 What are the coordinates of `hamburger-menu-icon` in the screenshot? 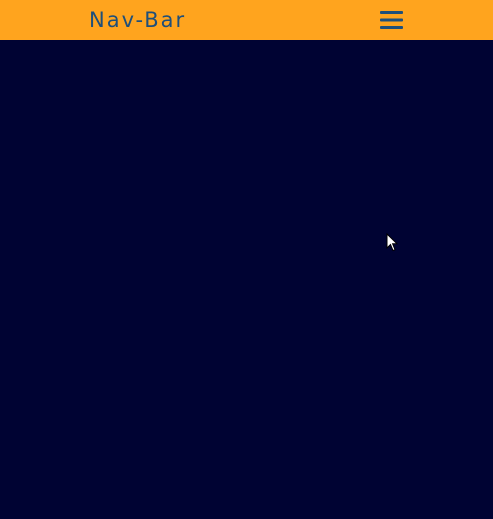 It's located at (391, 20).